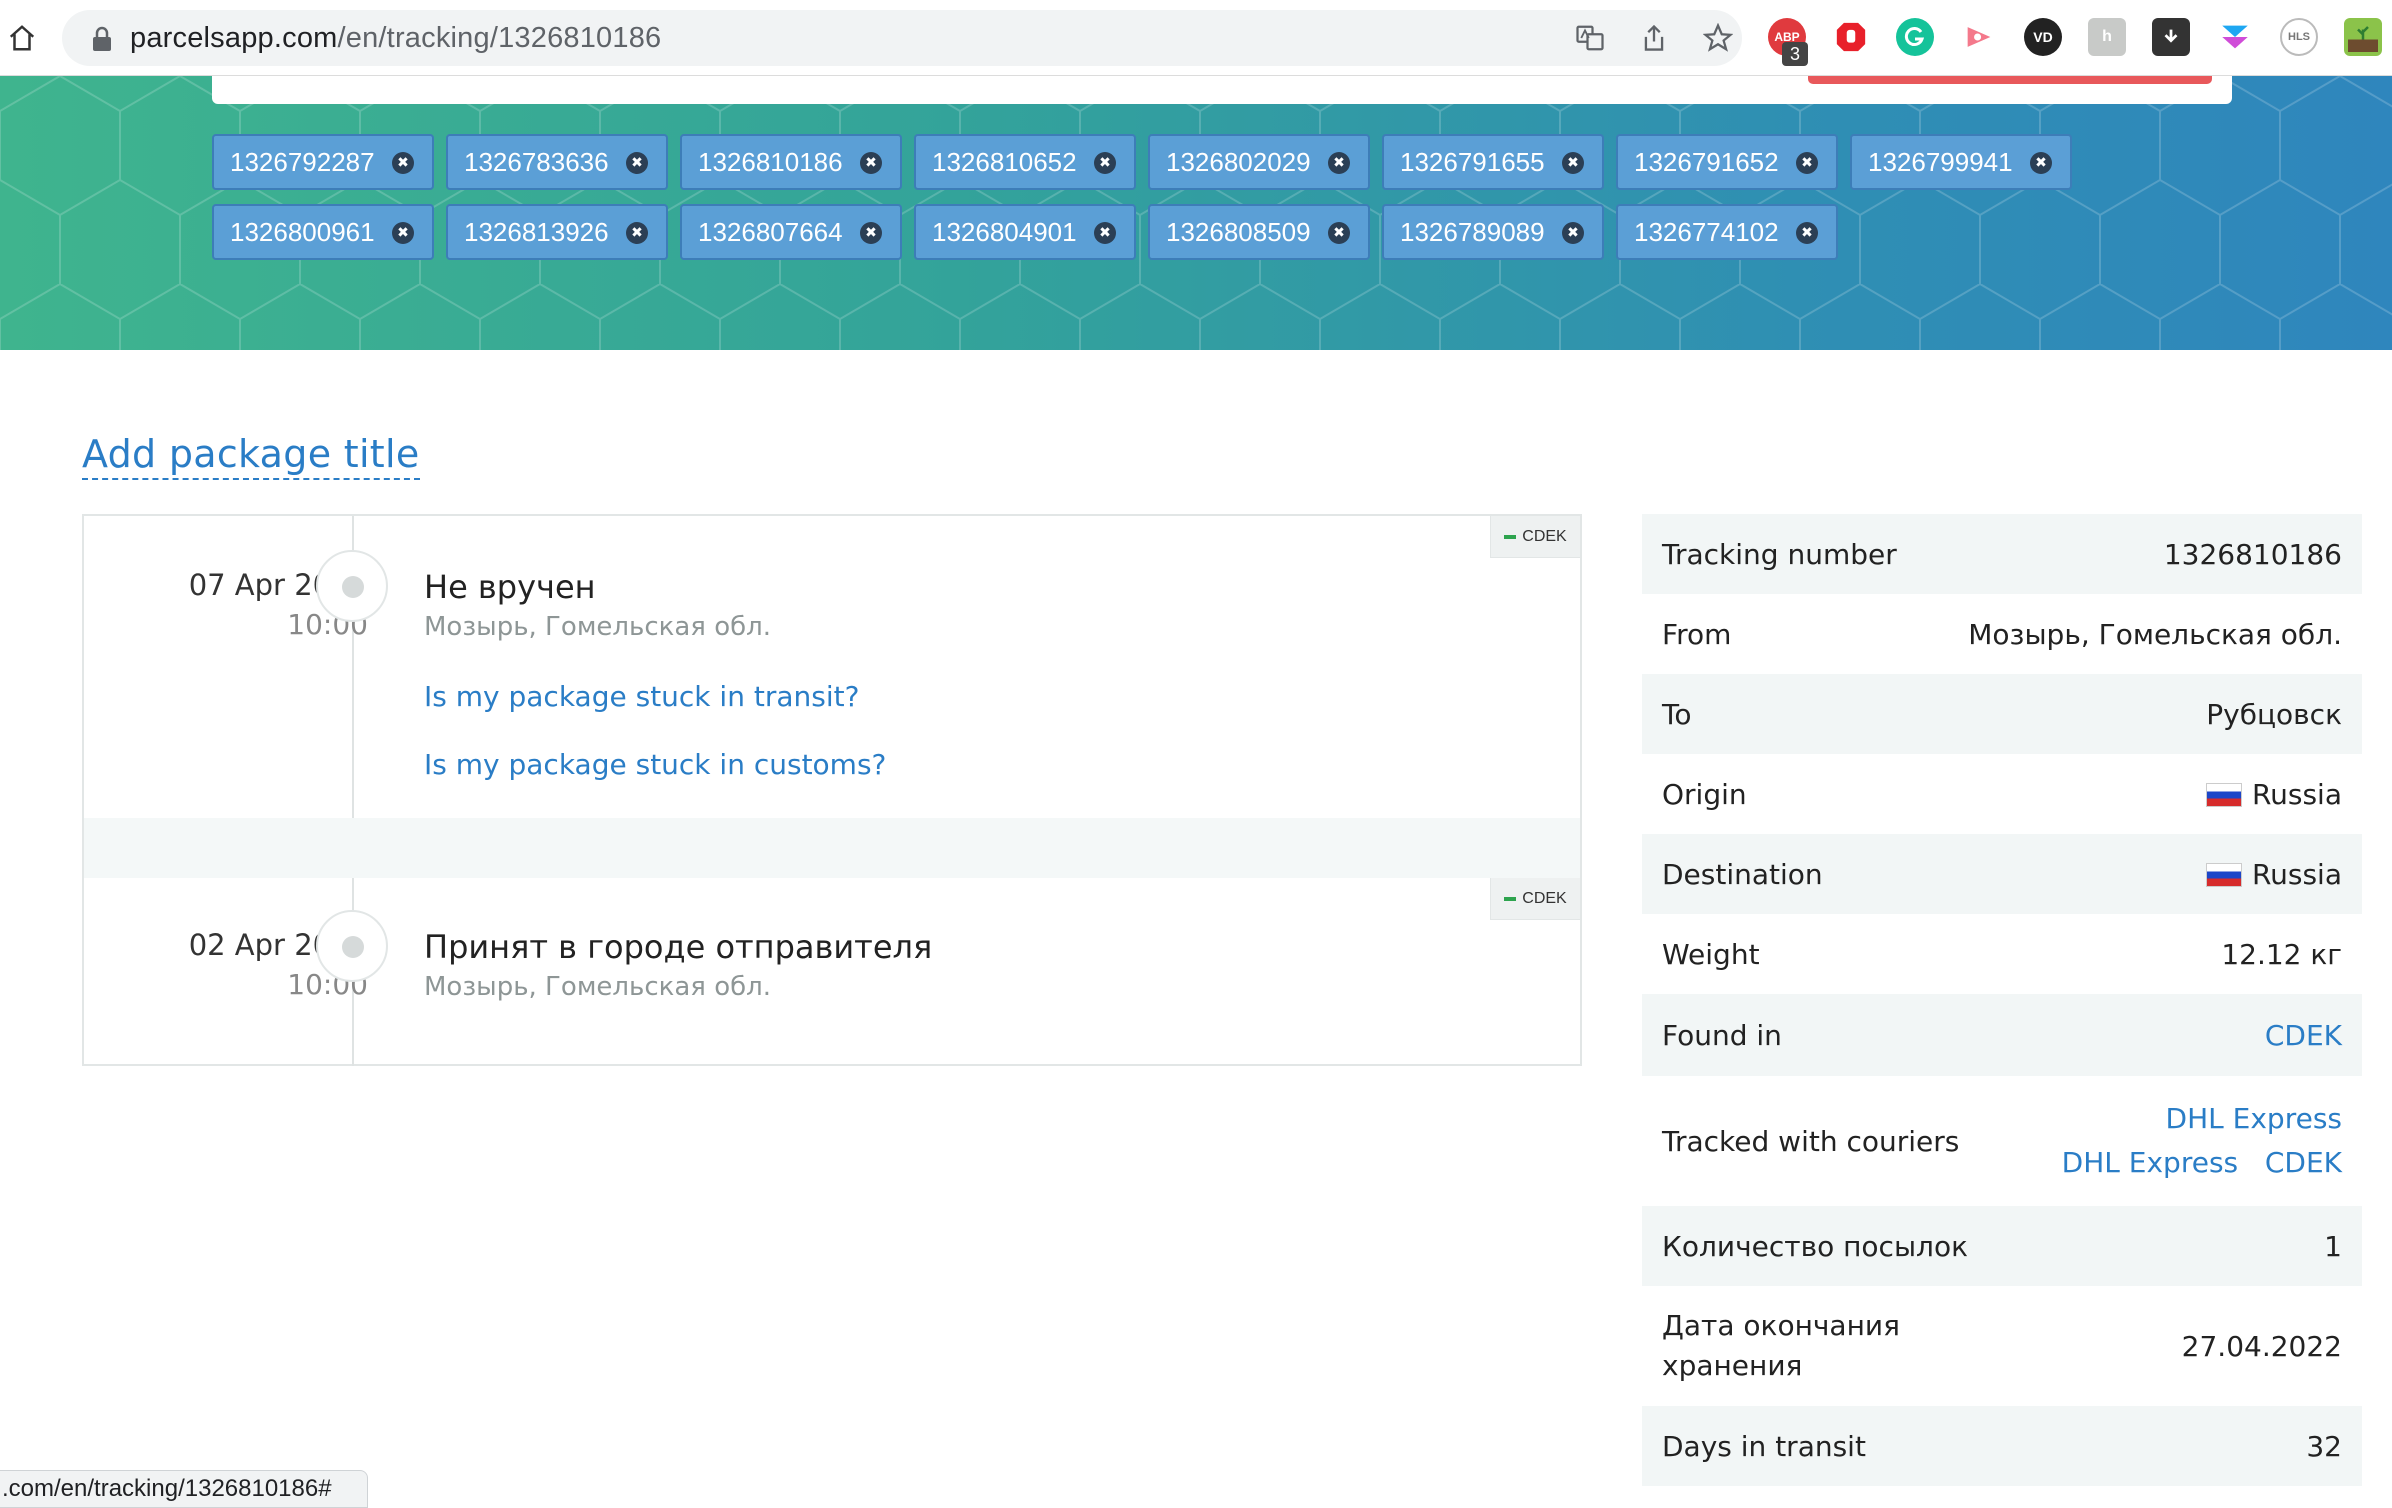  I want to click on info-label: To, so click(1677, 714).